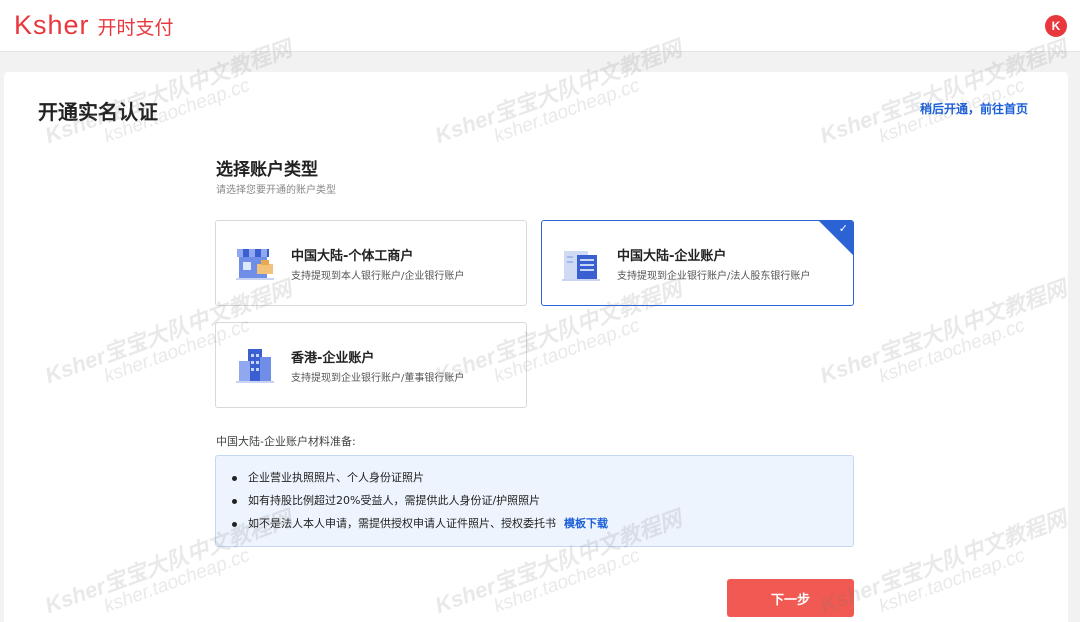  I want to click on logo-wordmark: Ksher, so click(52, 25).